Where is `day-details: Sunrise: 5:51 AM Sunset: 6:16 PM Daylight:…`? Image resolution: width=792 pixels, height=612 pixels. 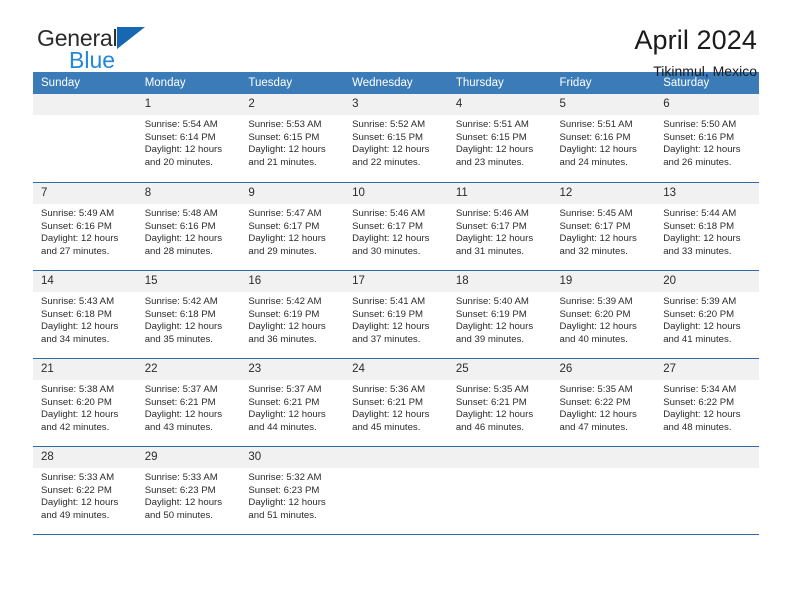
day-details: Sunrise: 5:51 AM Sunset: 6:16 PM Daylight:… is located at coordinates (604, 142).